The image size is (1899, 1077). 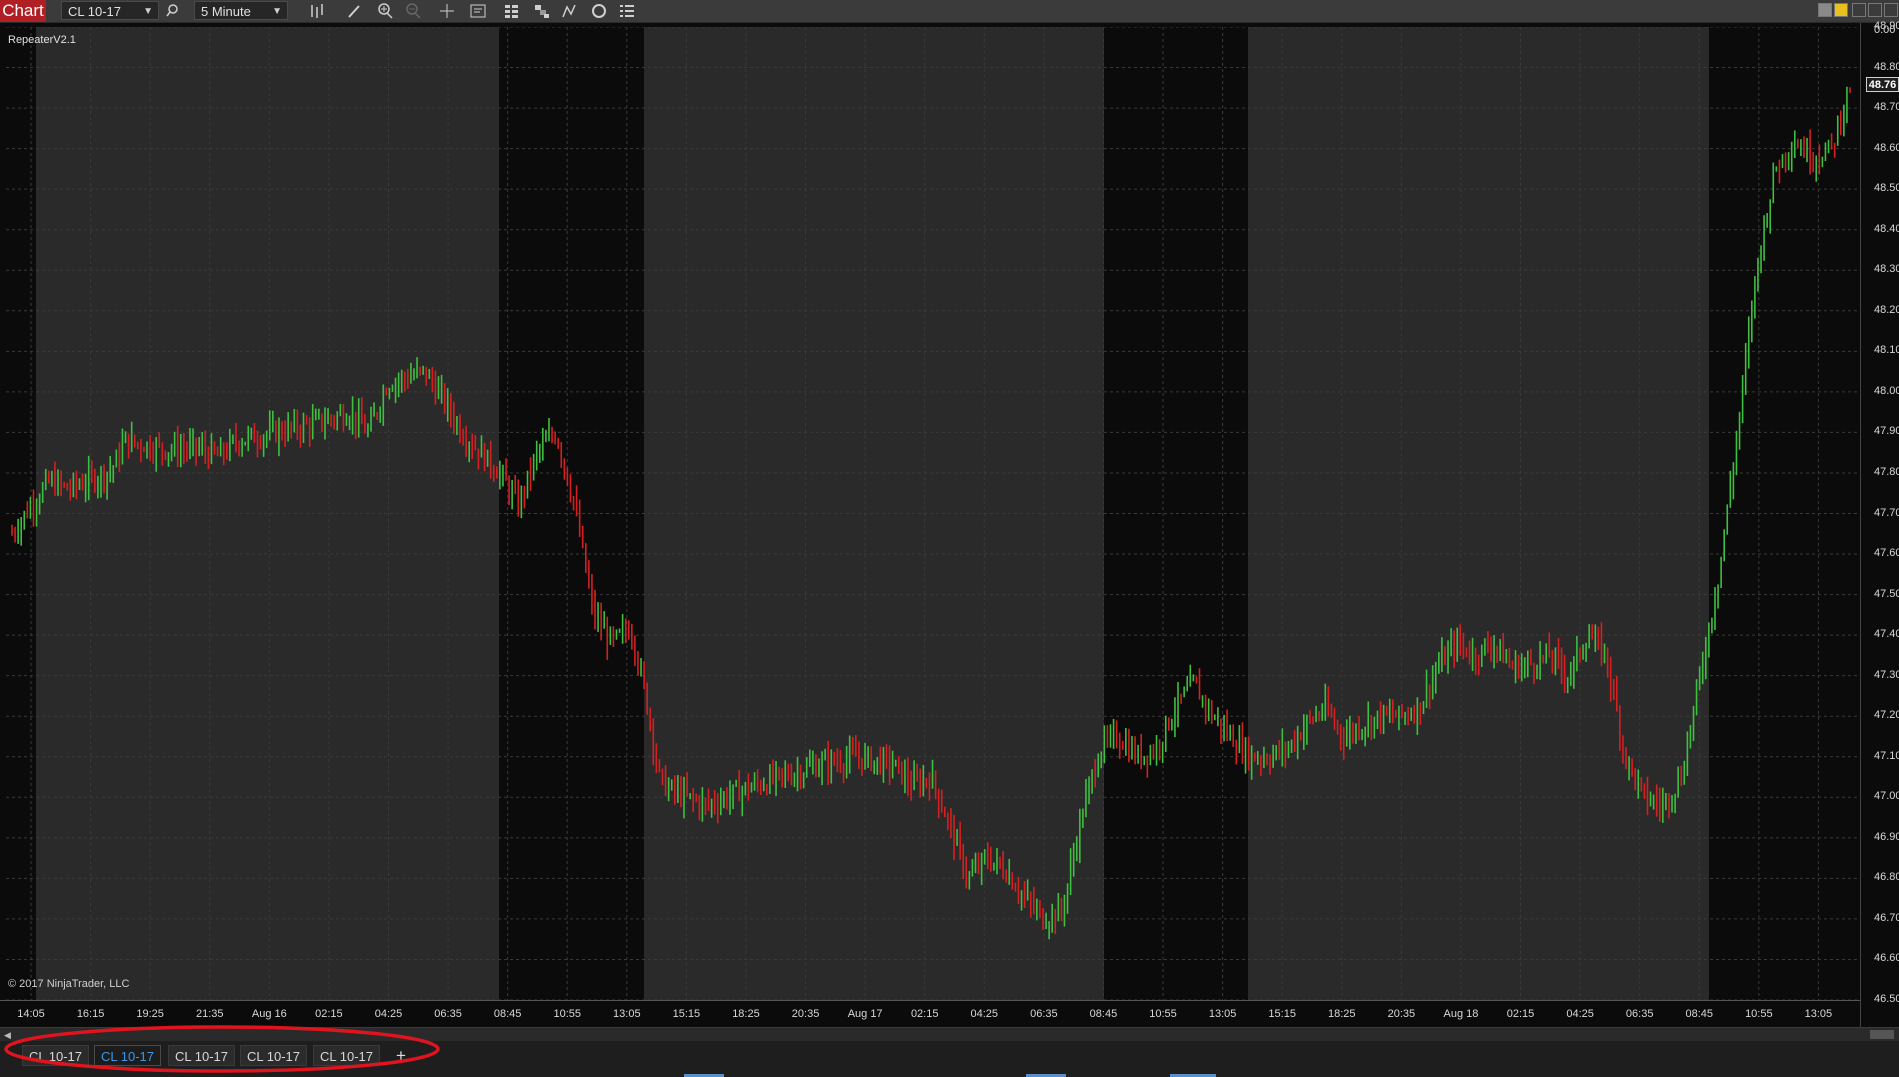 I want to click on price-tick-label: 47.00, so click(x=1886, y=796).